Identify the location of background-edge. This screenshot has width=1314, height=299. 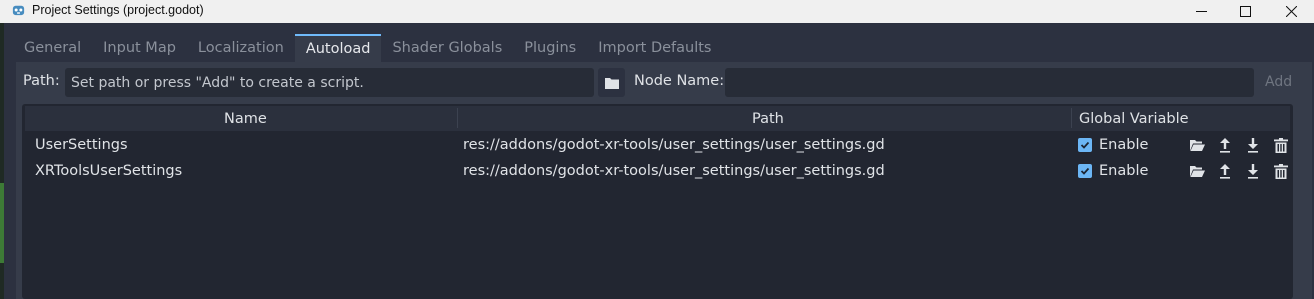
(2, 161).